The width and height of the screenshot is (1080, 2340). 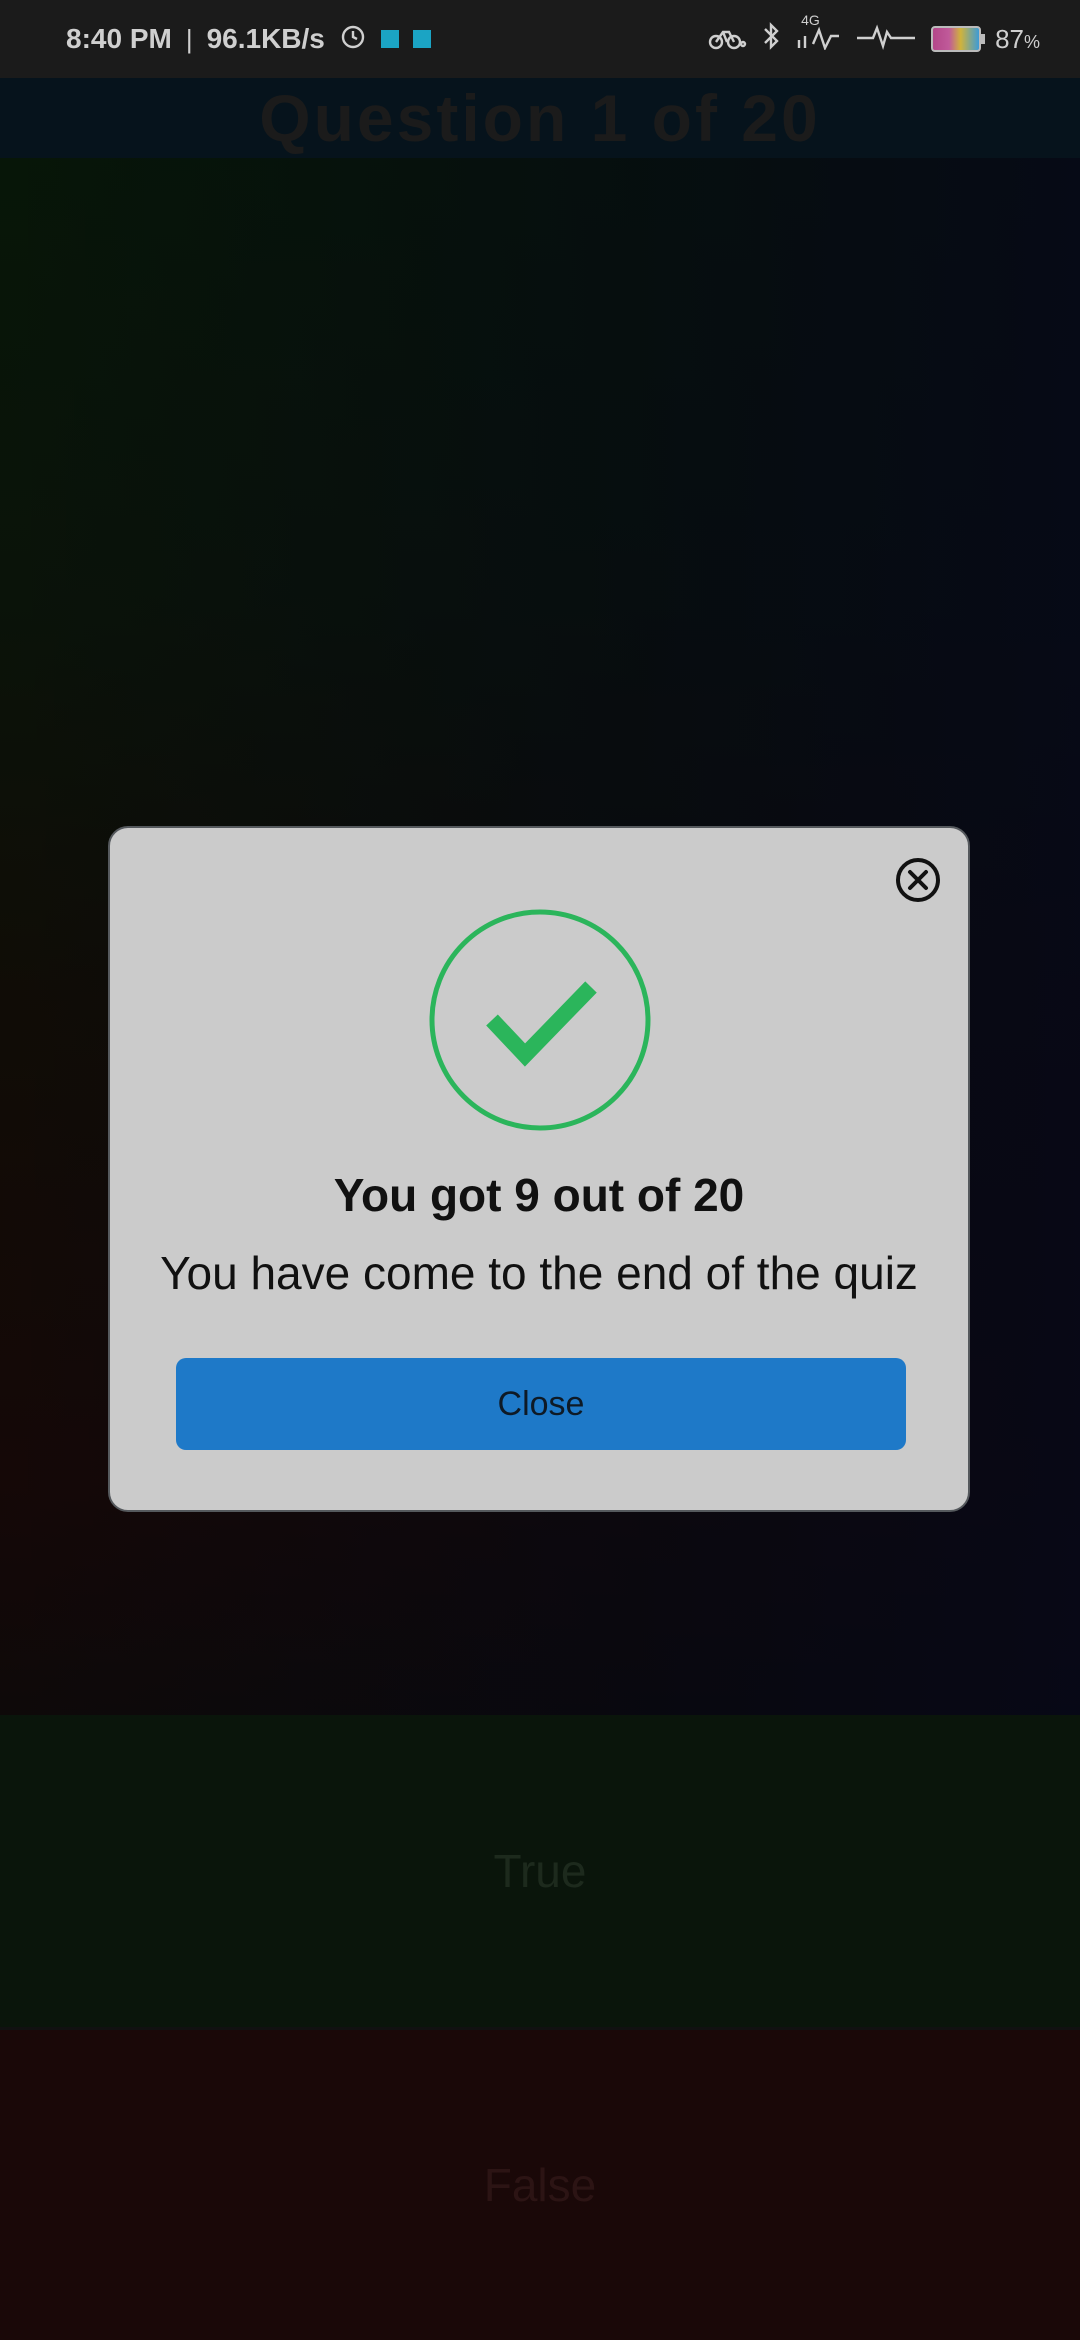 What do you see at coordinates (119, 38) in the screenshot?
I see `status-time: 8:40 PM` at bounding box center [119, 38].